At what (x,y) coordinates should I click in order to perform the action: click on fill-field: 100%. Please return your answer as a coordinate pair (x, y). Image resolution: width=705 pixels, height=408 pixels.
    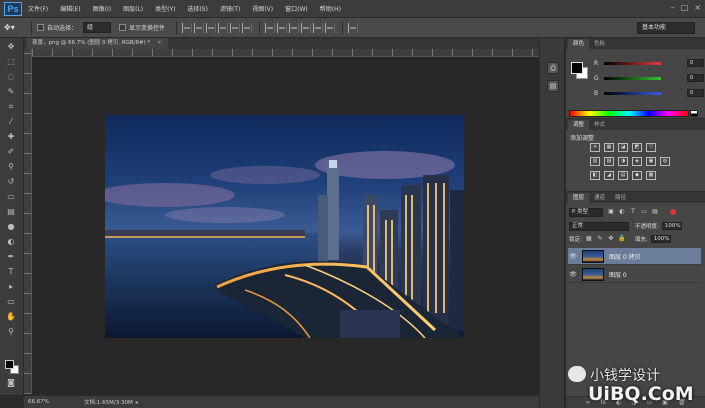
    Looking at the image, I should click on (660, 239).